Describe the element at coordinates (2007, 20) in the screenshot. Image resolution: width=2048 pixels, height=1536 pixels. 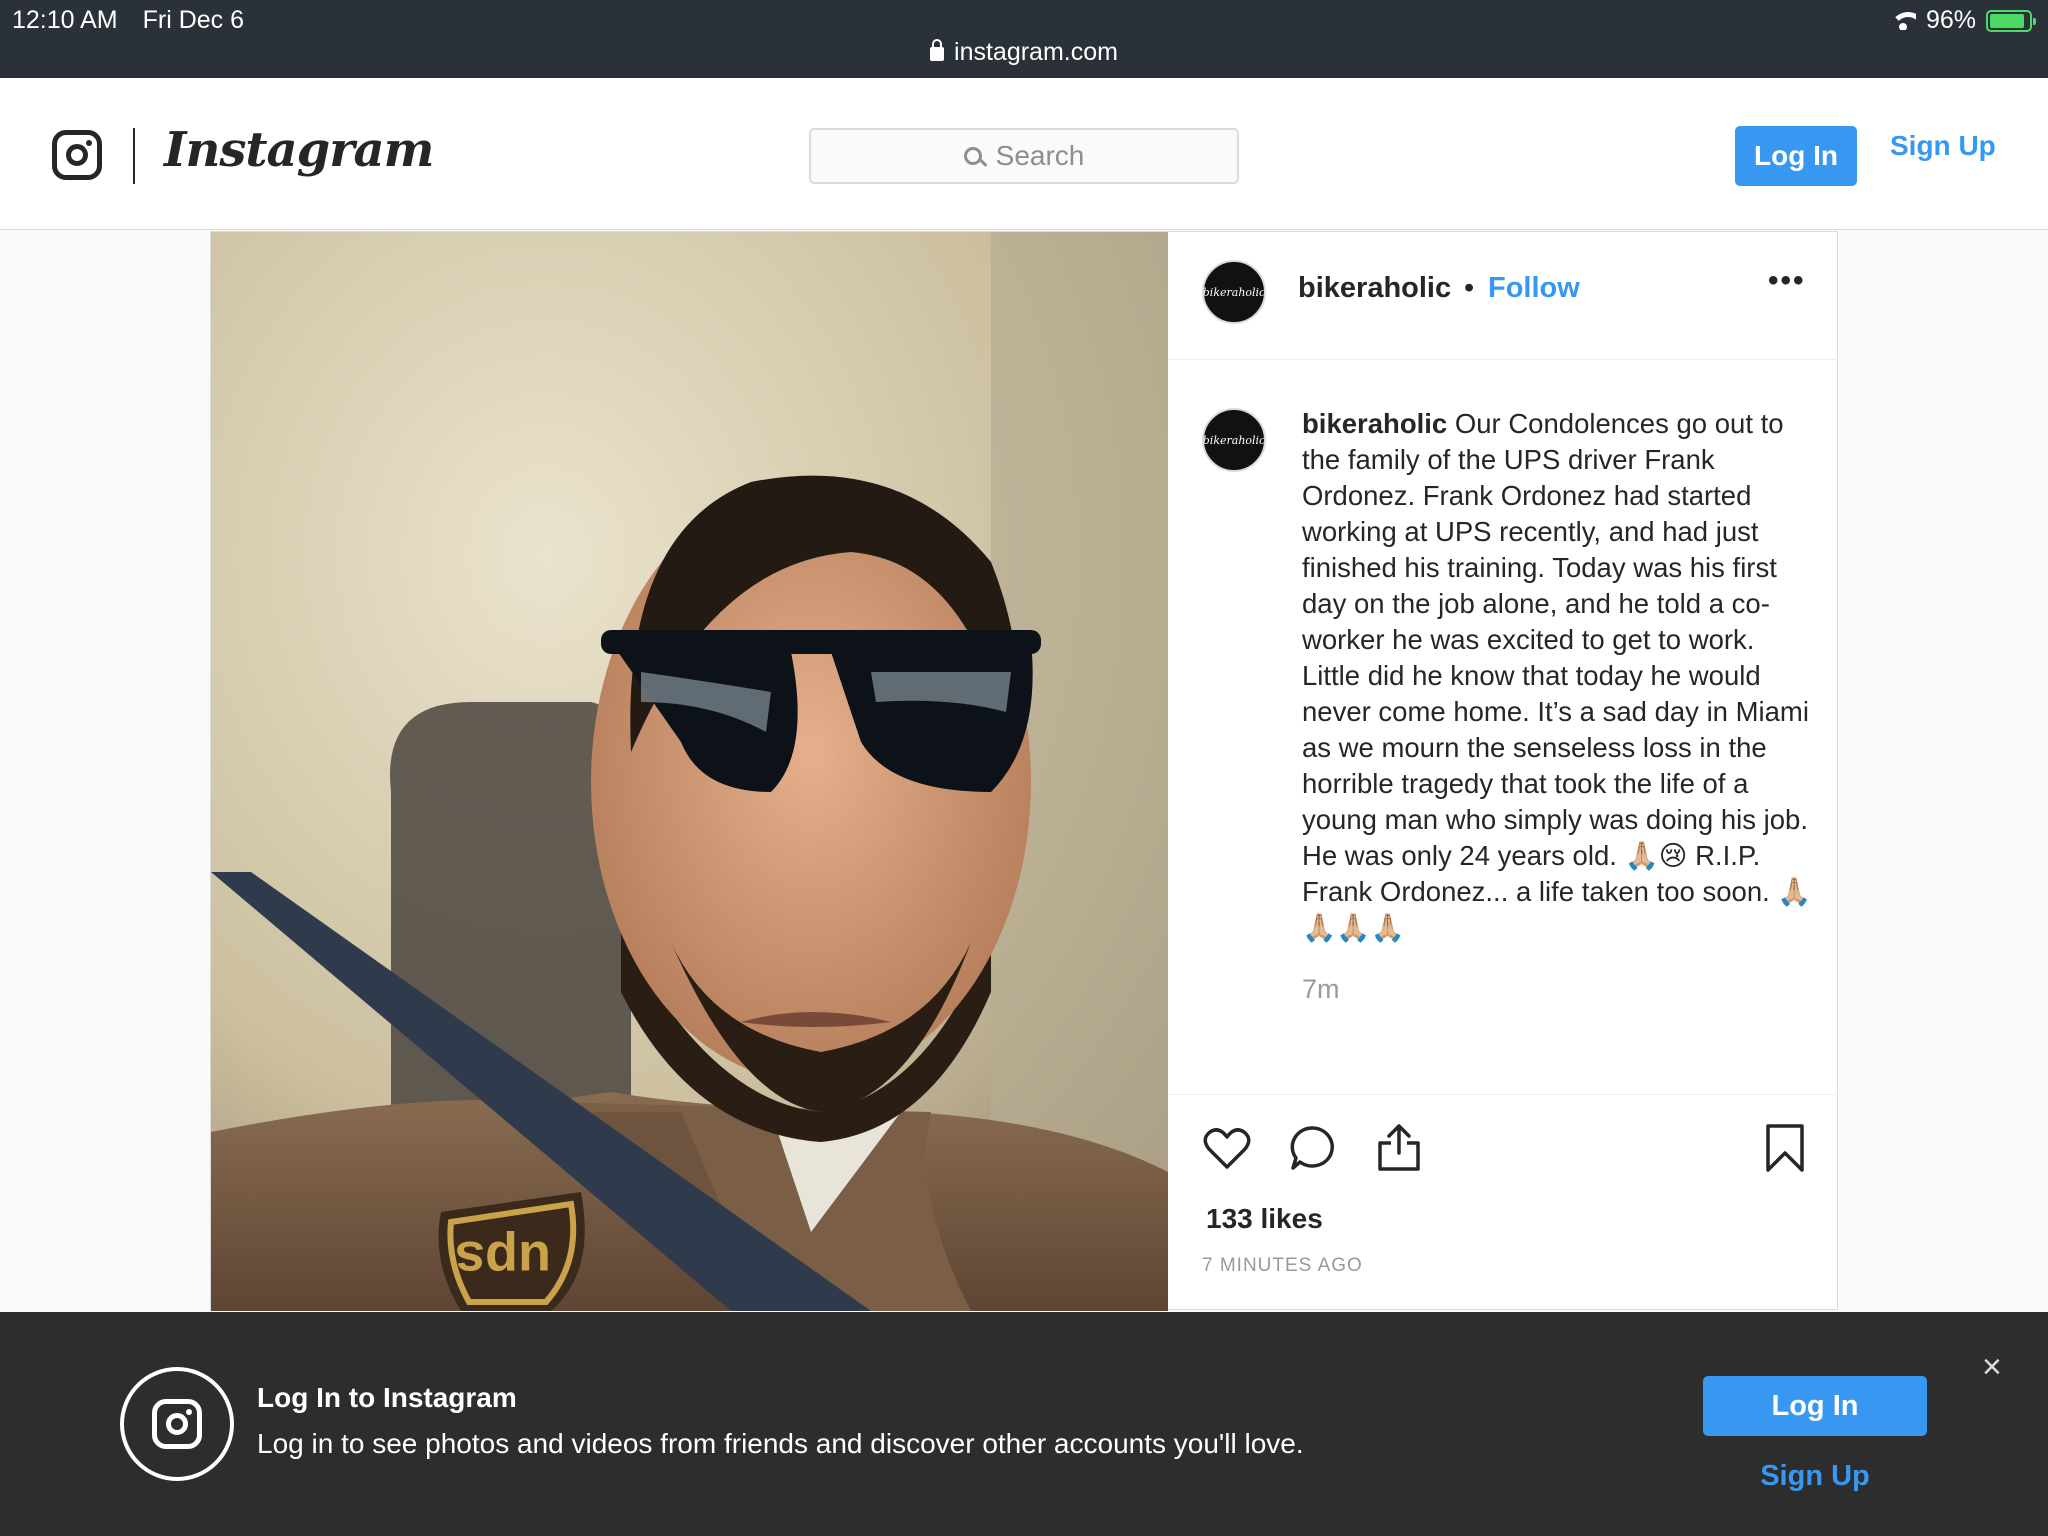
I see `battery-fill` at that location.